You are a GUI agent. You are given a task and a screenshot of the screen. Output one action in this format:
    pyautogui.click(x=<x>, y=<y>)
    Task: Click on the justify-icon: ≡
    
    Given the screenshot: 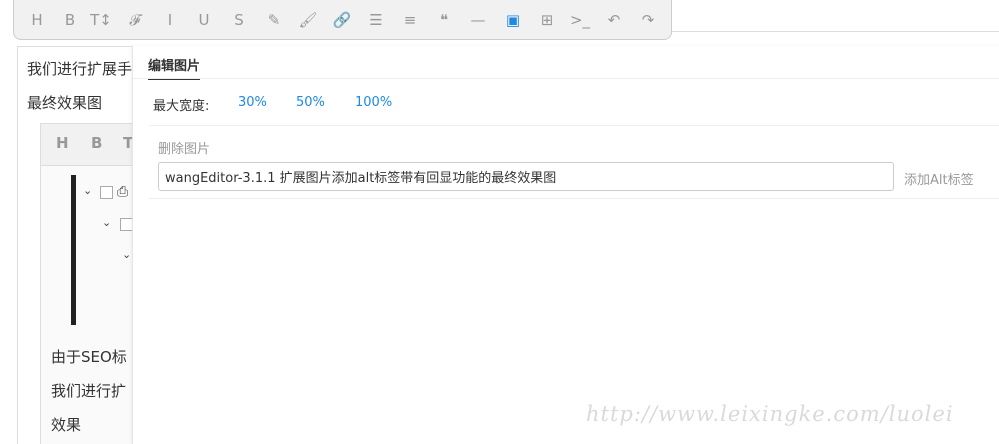 What is the action you would take?
    pyautogui.click(x=410, y=20)
    